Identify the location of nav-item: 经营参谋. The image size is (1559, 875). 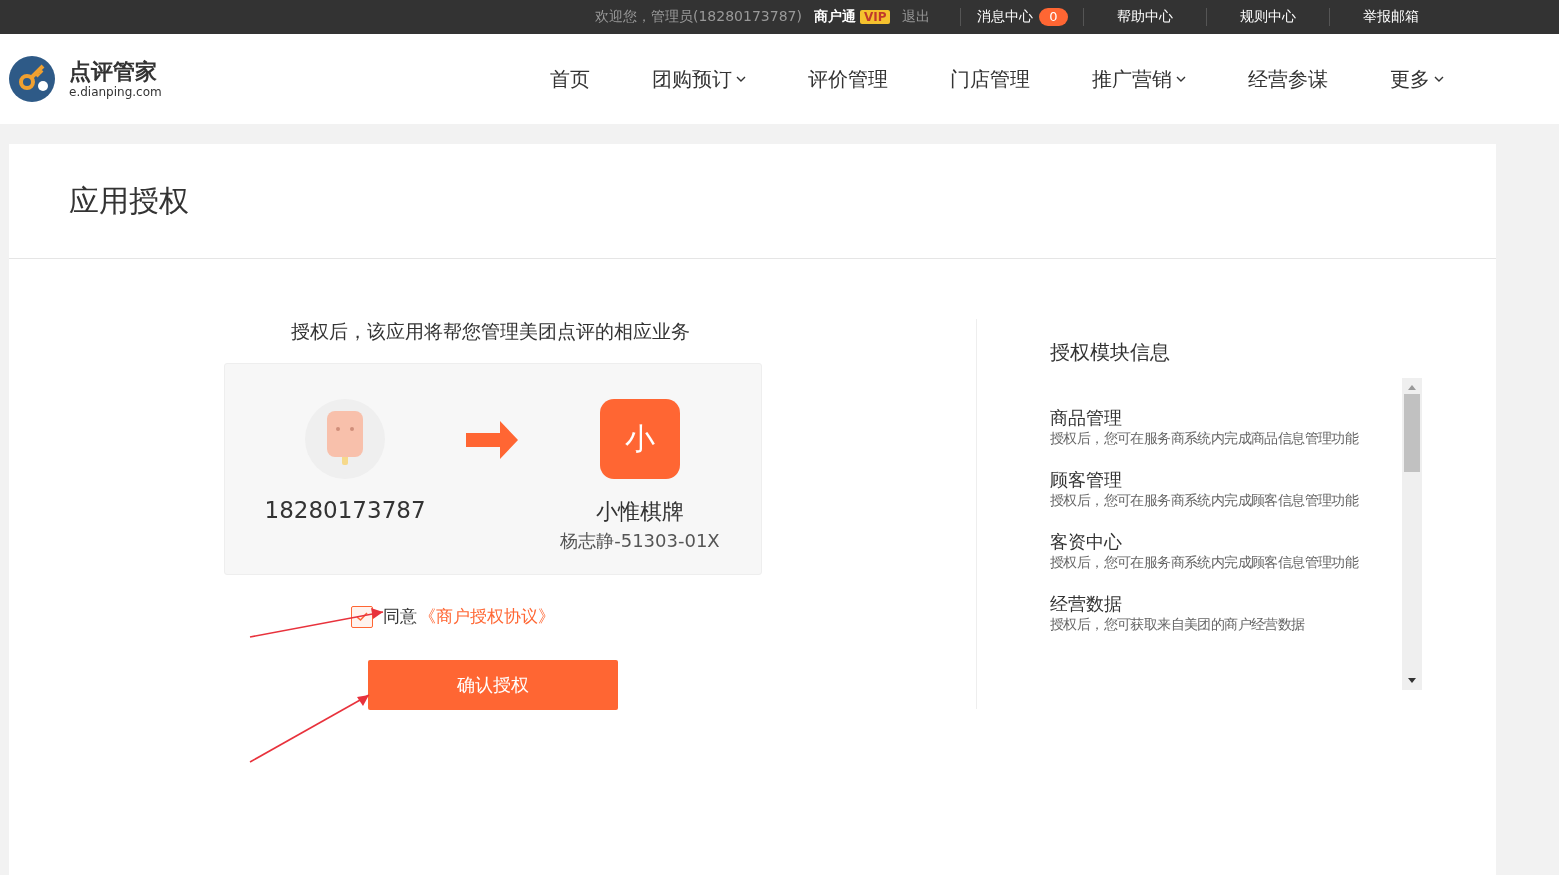
(1288, 79).